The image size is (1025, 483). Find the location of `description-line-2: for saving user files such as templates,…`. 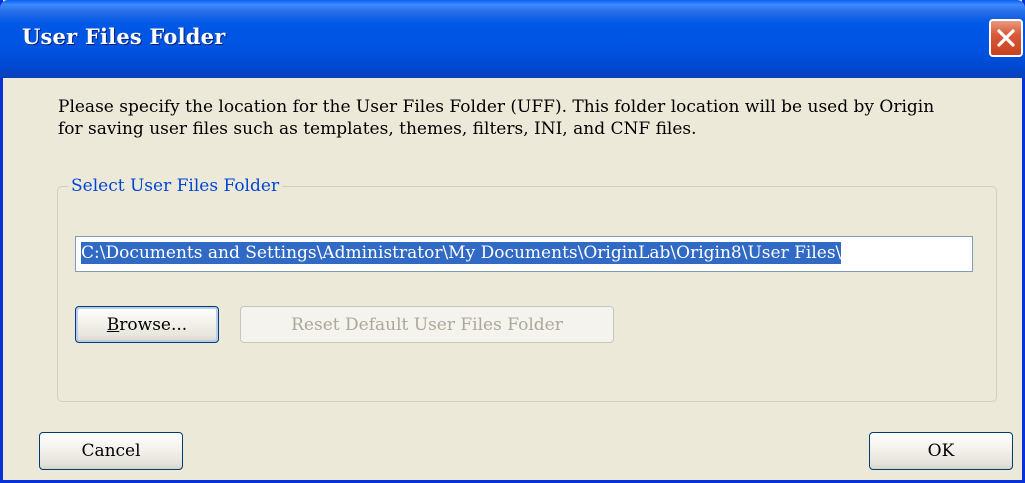

description-line-2: for saving user files such as templates,… is located at coordinates (377, 129).